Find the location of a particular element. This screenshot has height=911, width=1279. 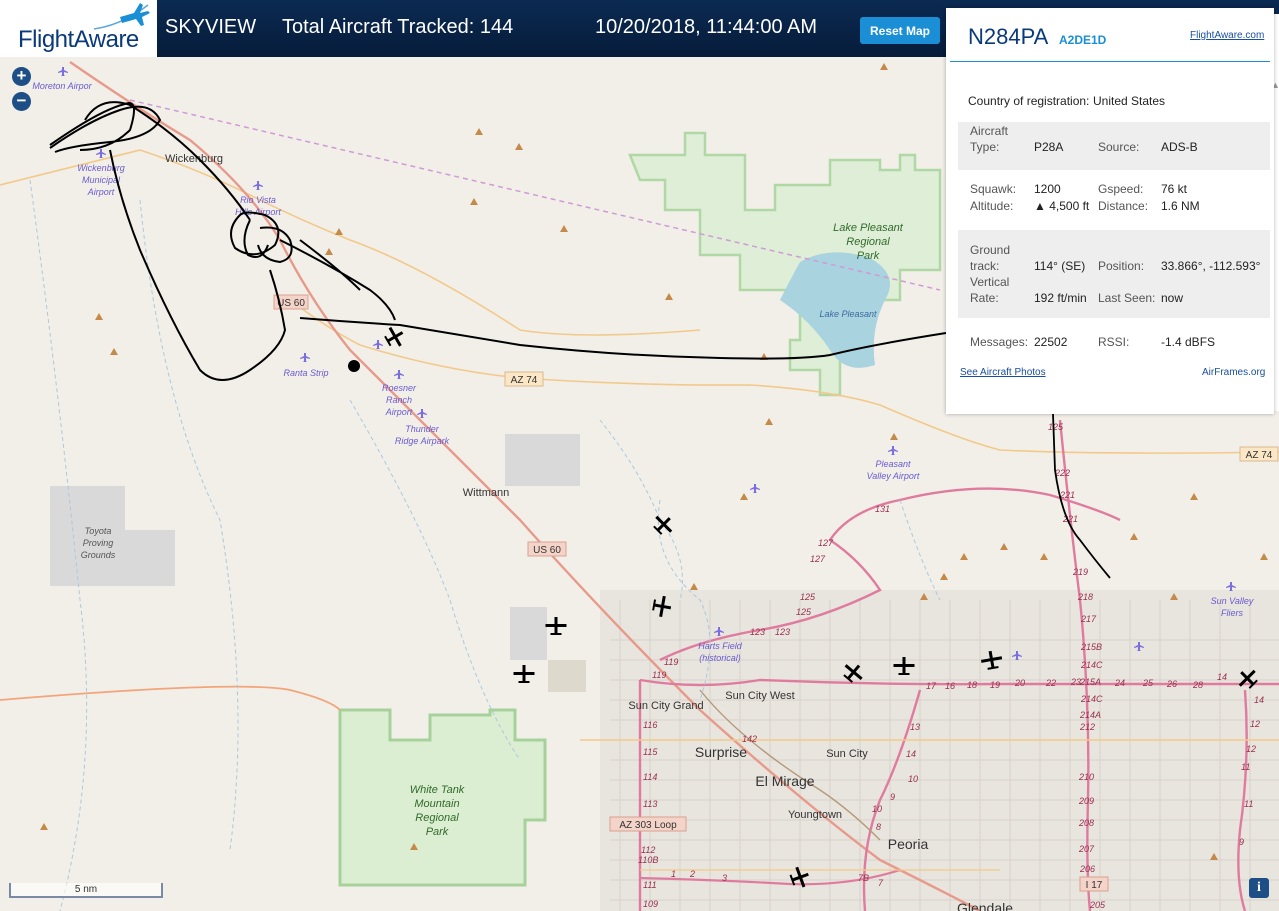

airport-icon is located at coordinates (755, 488).